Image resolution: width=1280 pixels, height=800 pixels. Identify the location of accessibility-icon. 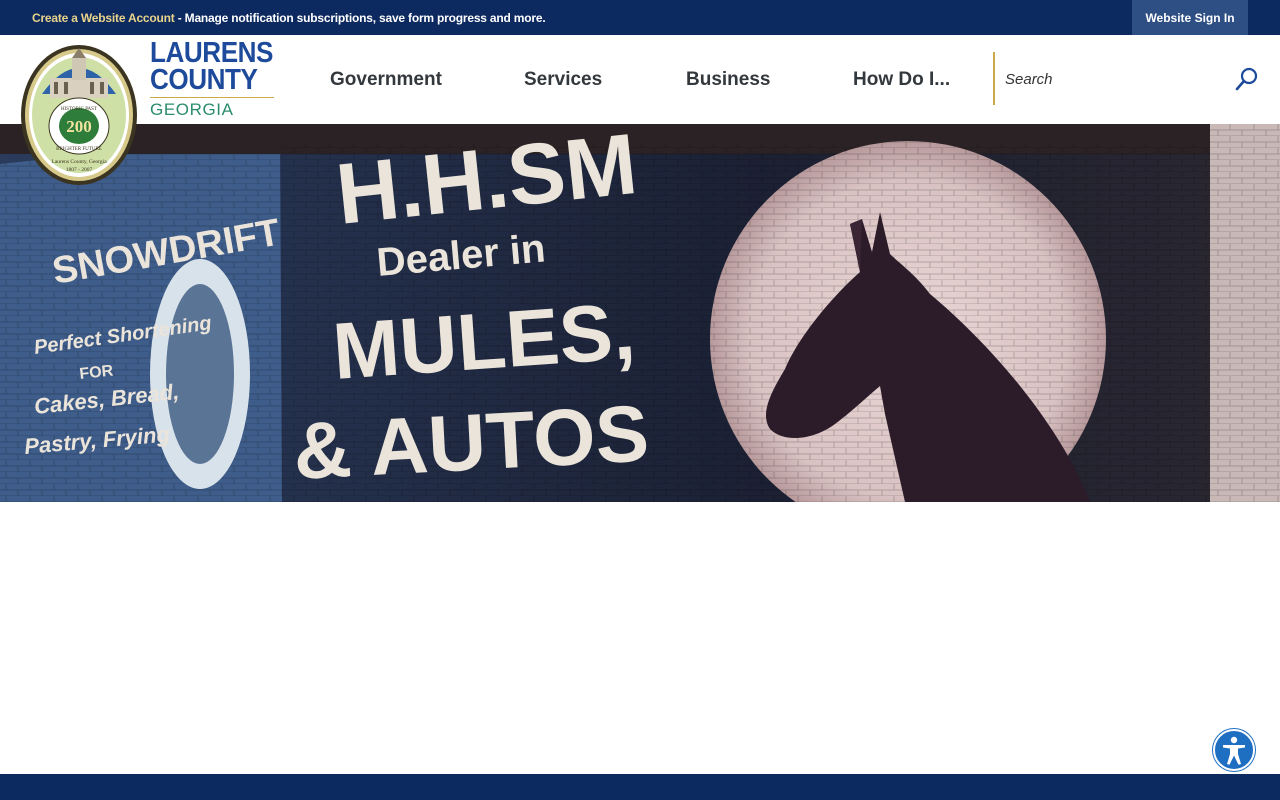
(1234, 750).